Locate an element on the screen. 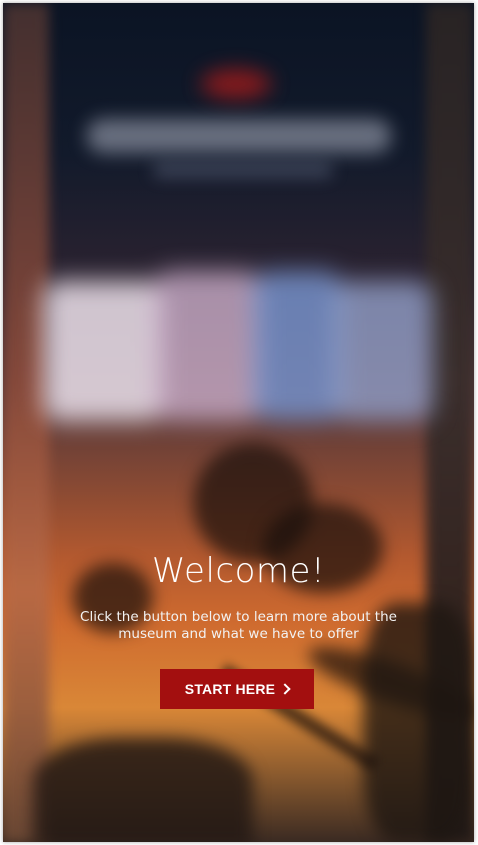  start-here-label: START HERE is located at coordinates (230, 689).